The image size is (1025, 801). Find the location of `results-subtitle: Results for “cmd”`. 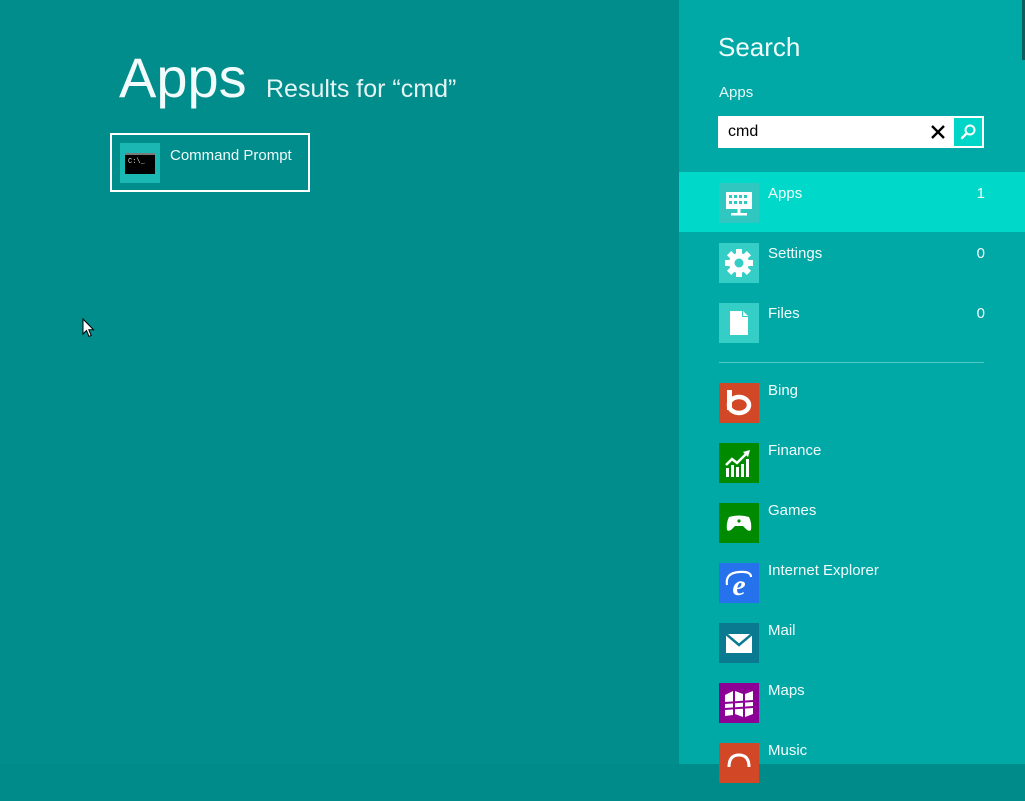

results-subtitle: Results for “cmd” is located at coordinates (361, 89).